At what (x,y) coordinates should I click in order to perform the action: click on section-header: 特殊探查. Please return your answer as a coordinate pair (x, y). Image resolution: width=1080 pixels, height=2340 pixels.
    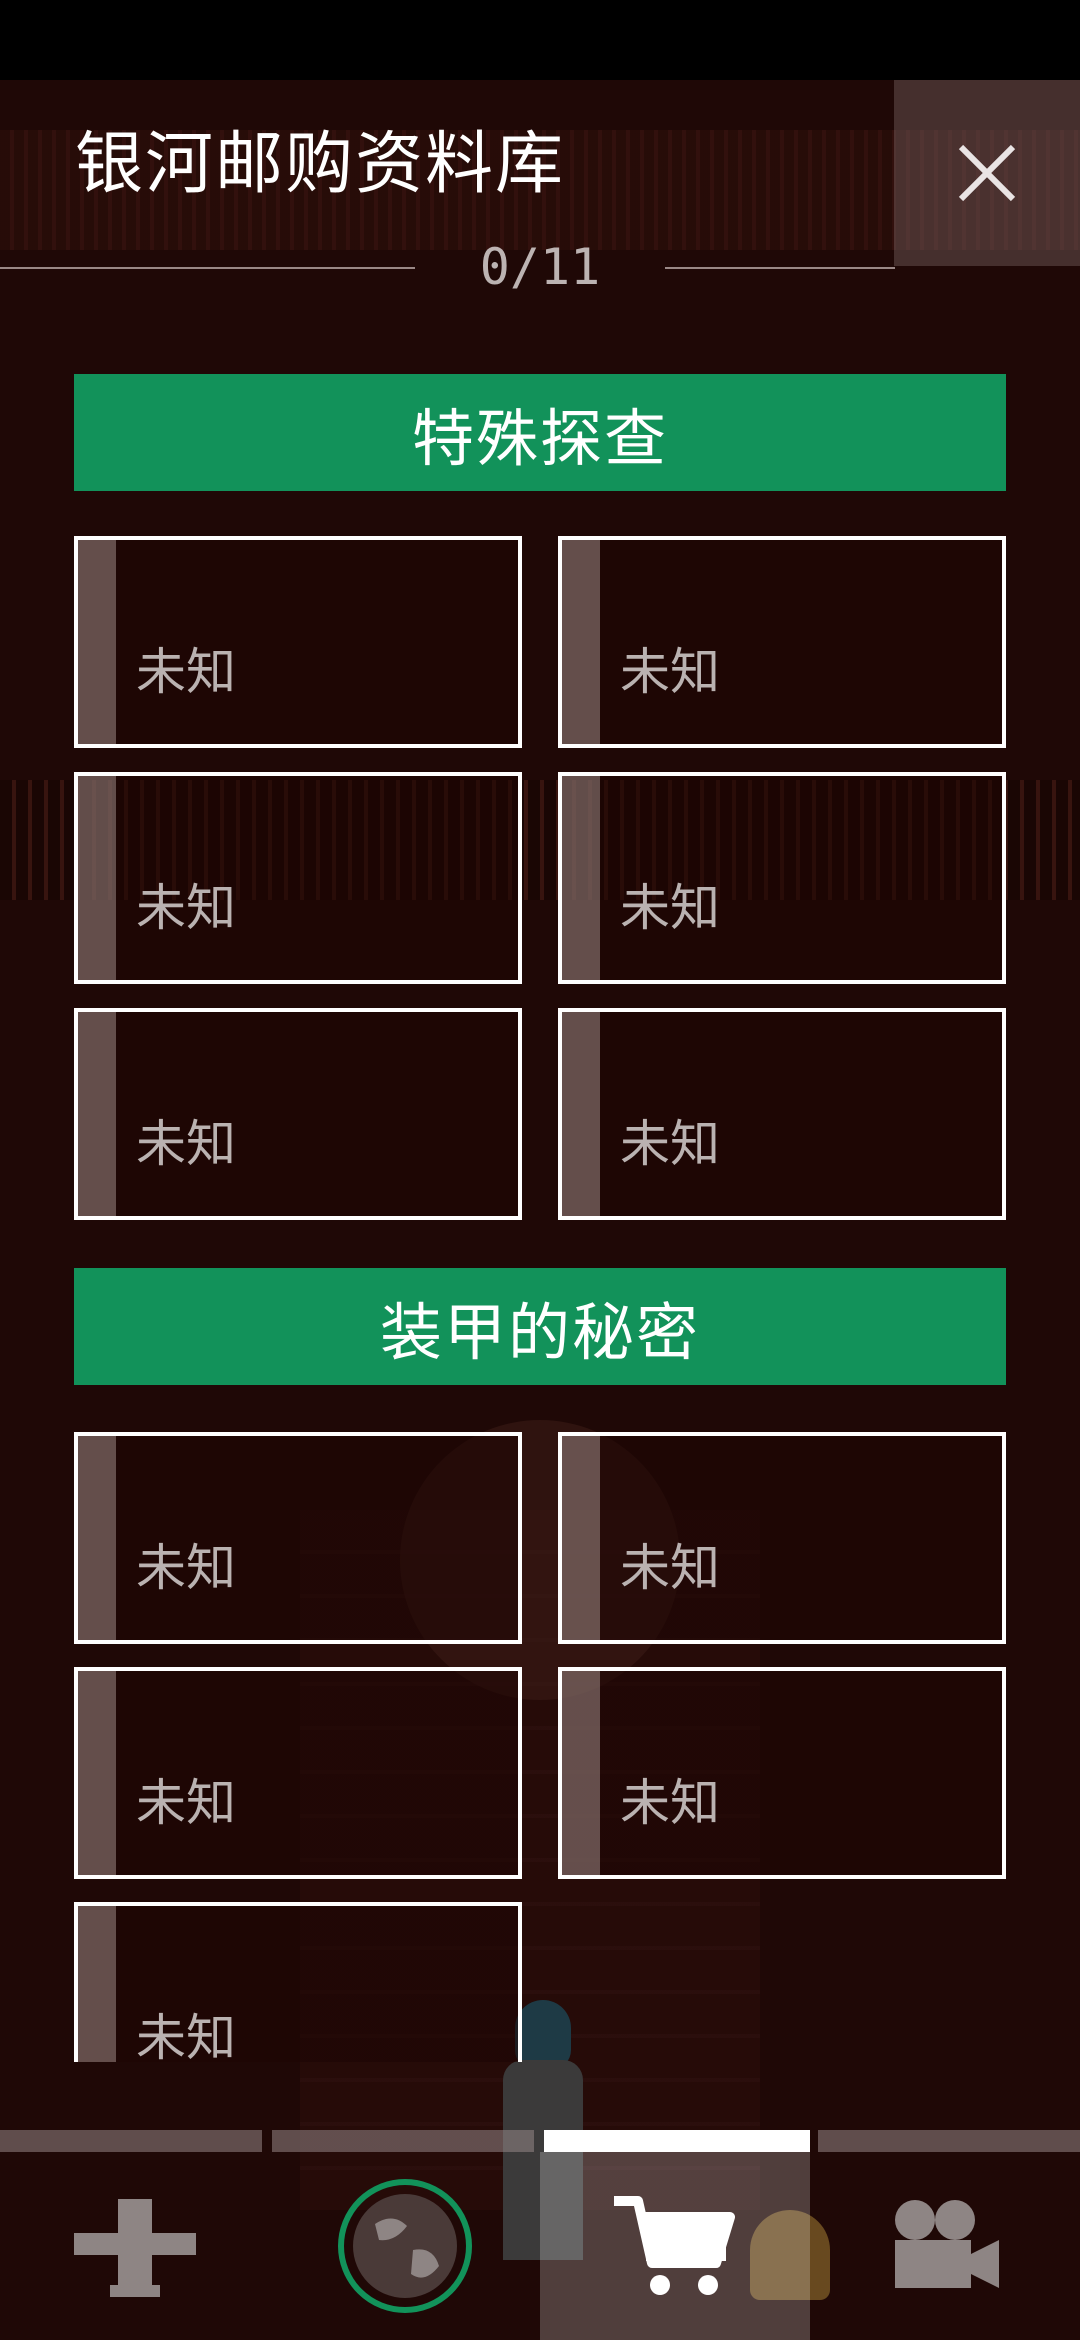
    Looking at the image, I should click on (540, 432).